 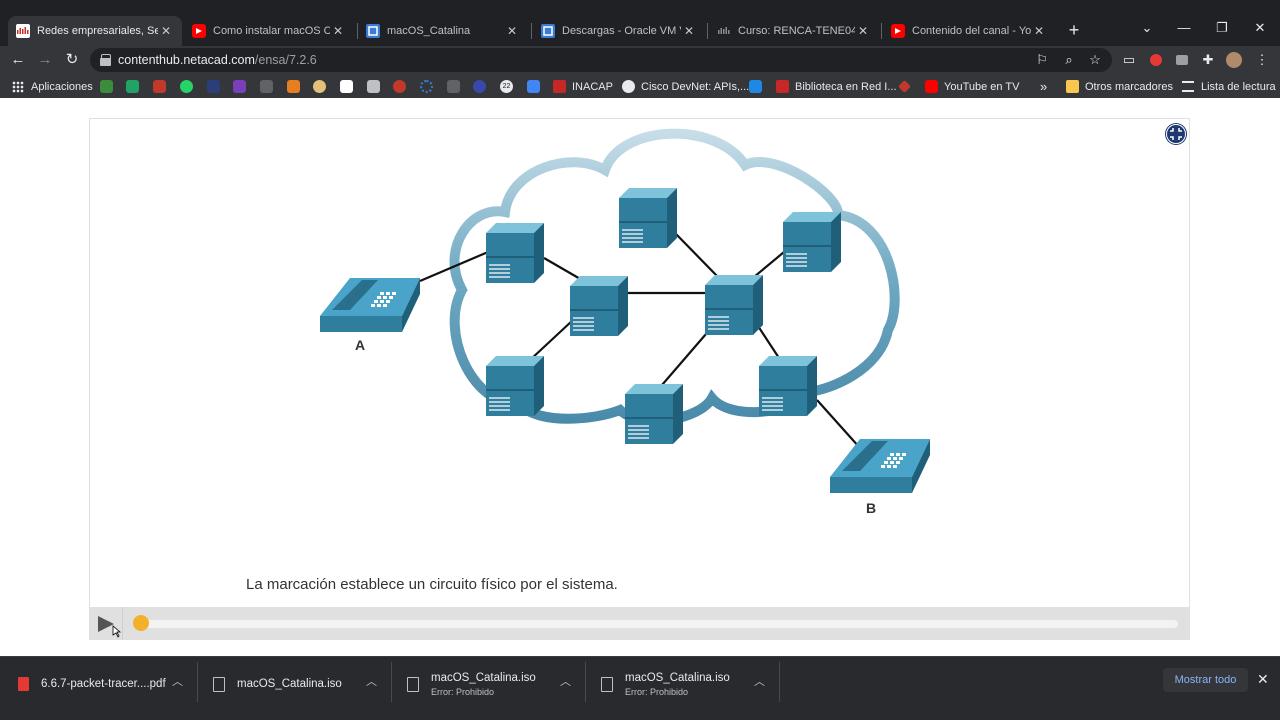 I want to click on download-item-pdf: 6.6.7-packet-tracer....pdf, so click(x=92, y=684).